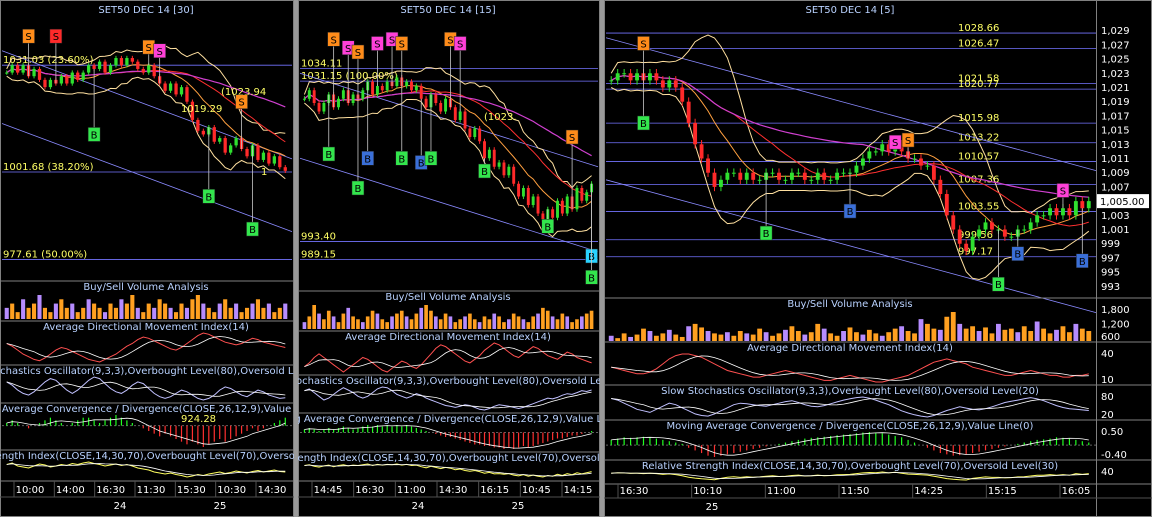 Image resolution: width=1152 pixels, height=517 pixels. Describe the element at coordinates (1107, 354) in the screenshot. I see `indicator-y-label: 40` at that location.